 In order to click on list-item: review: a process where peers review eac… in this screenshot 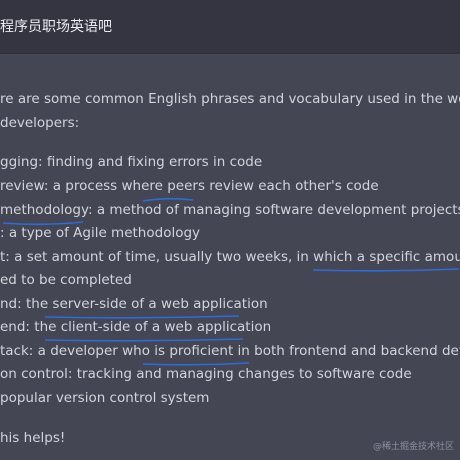, I will do `click(189, 186)`.